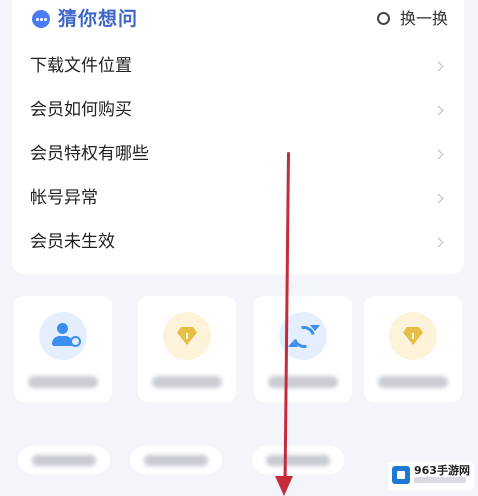  What do you see at coordinates (98, 19) in the screenshot?
I see `faq-title: 猜你想问` at bounding box center [98, 19].